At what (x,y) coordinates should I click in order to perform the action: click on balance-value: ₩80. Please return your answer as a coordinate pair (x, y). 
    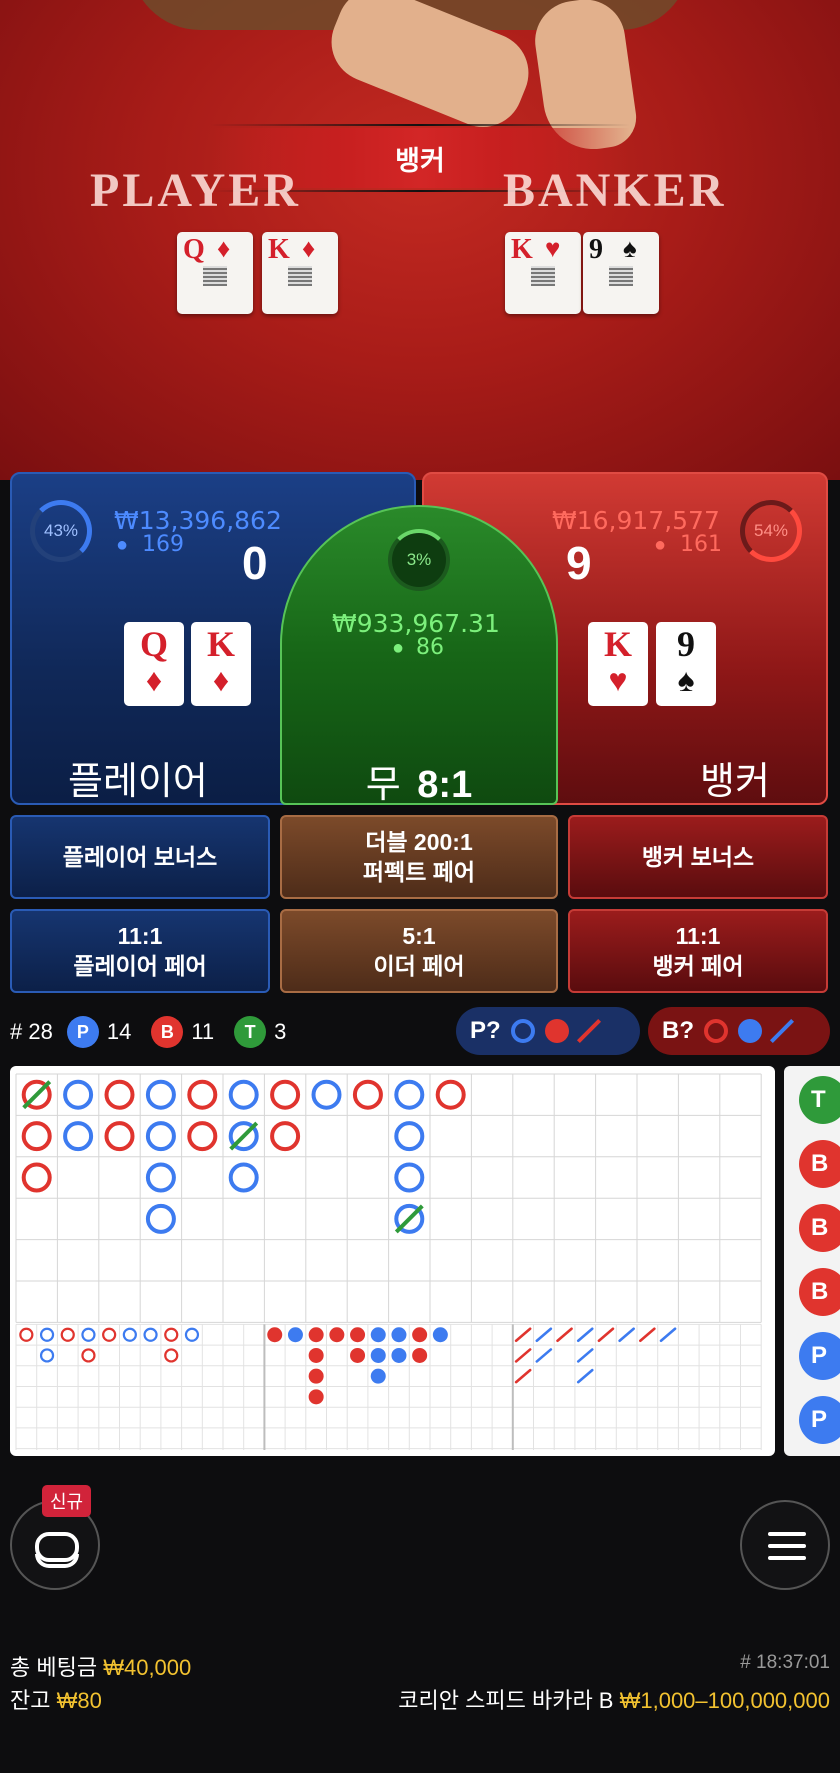
    Looking at the image, I should click on (79, 1700).